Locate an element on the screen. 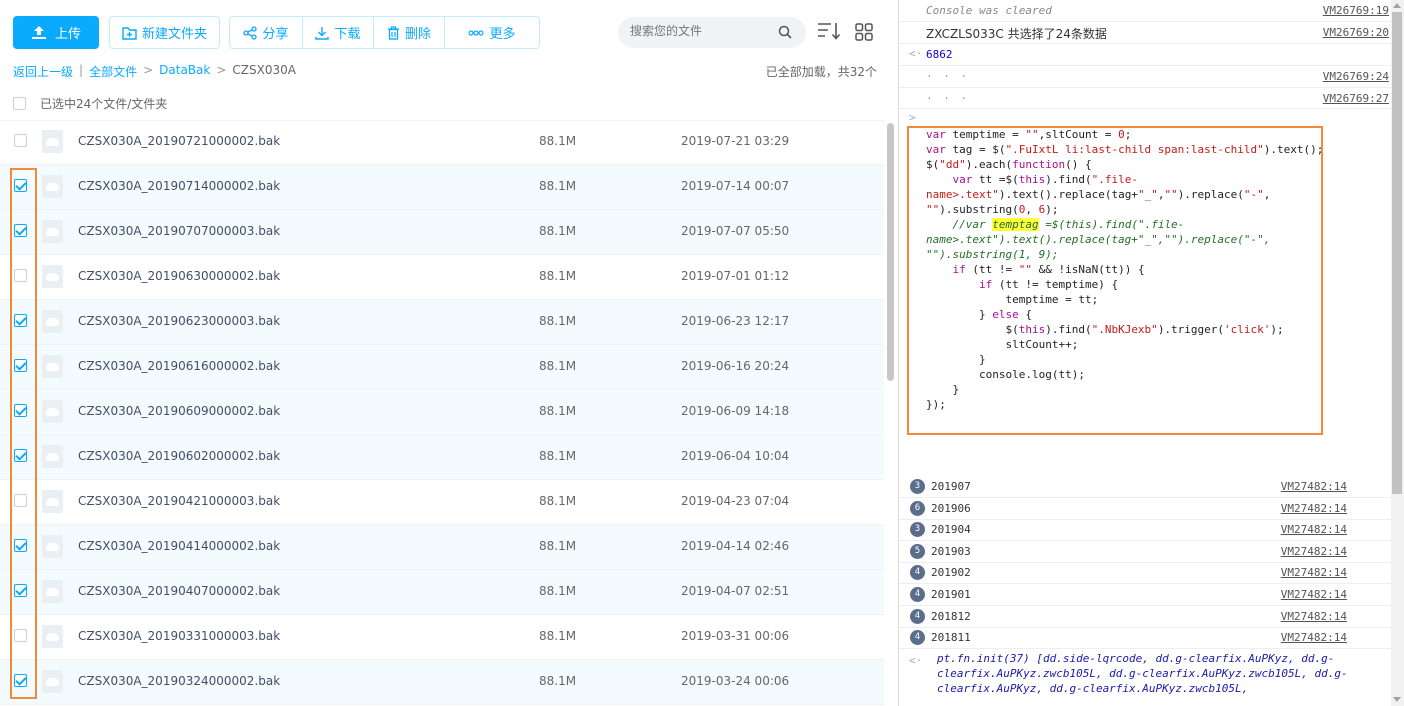 This screenshot has width=1404, height=706. selection-count: 已选中24个文件/文件夹 is located at coordinates (104, 104).